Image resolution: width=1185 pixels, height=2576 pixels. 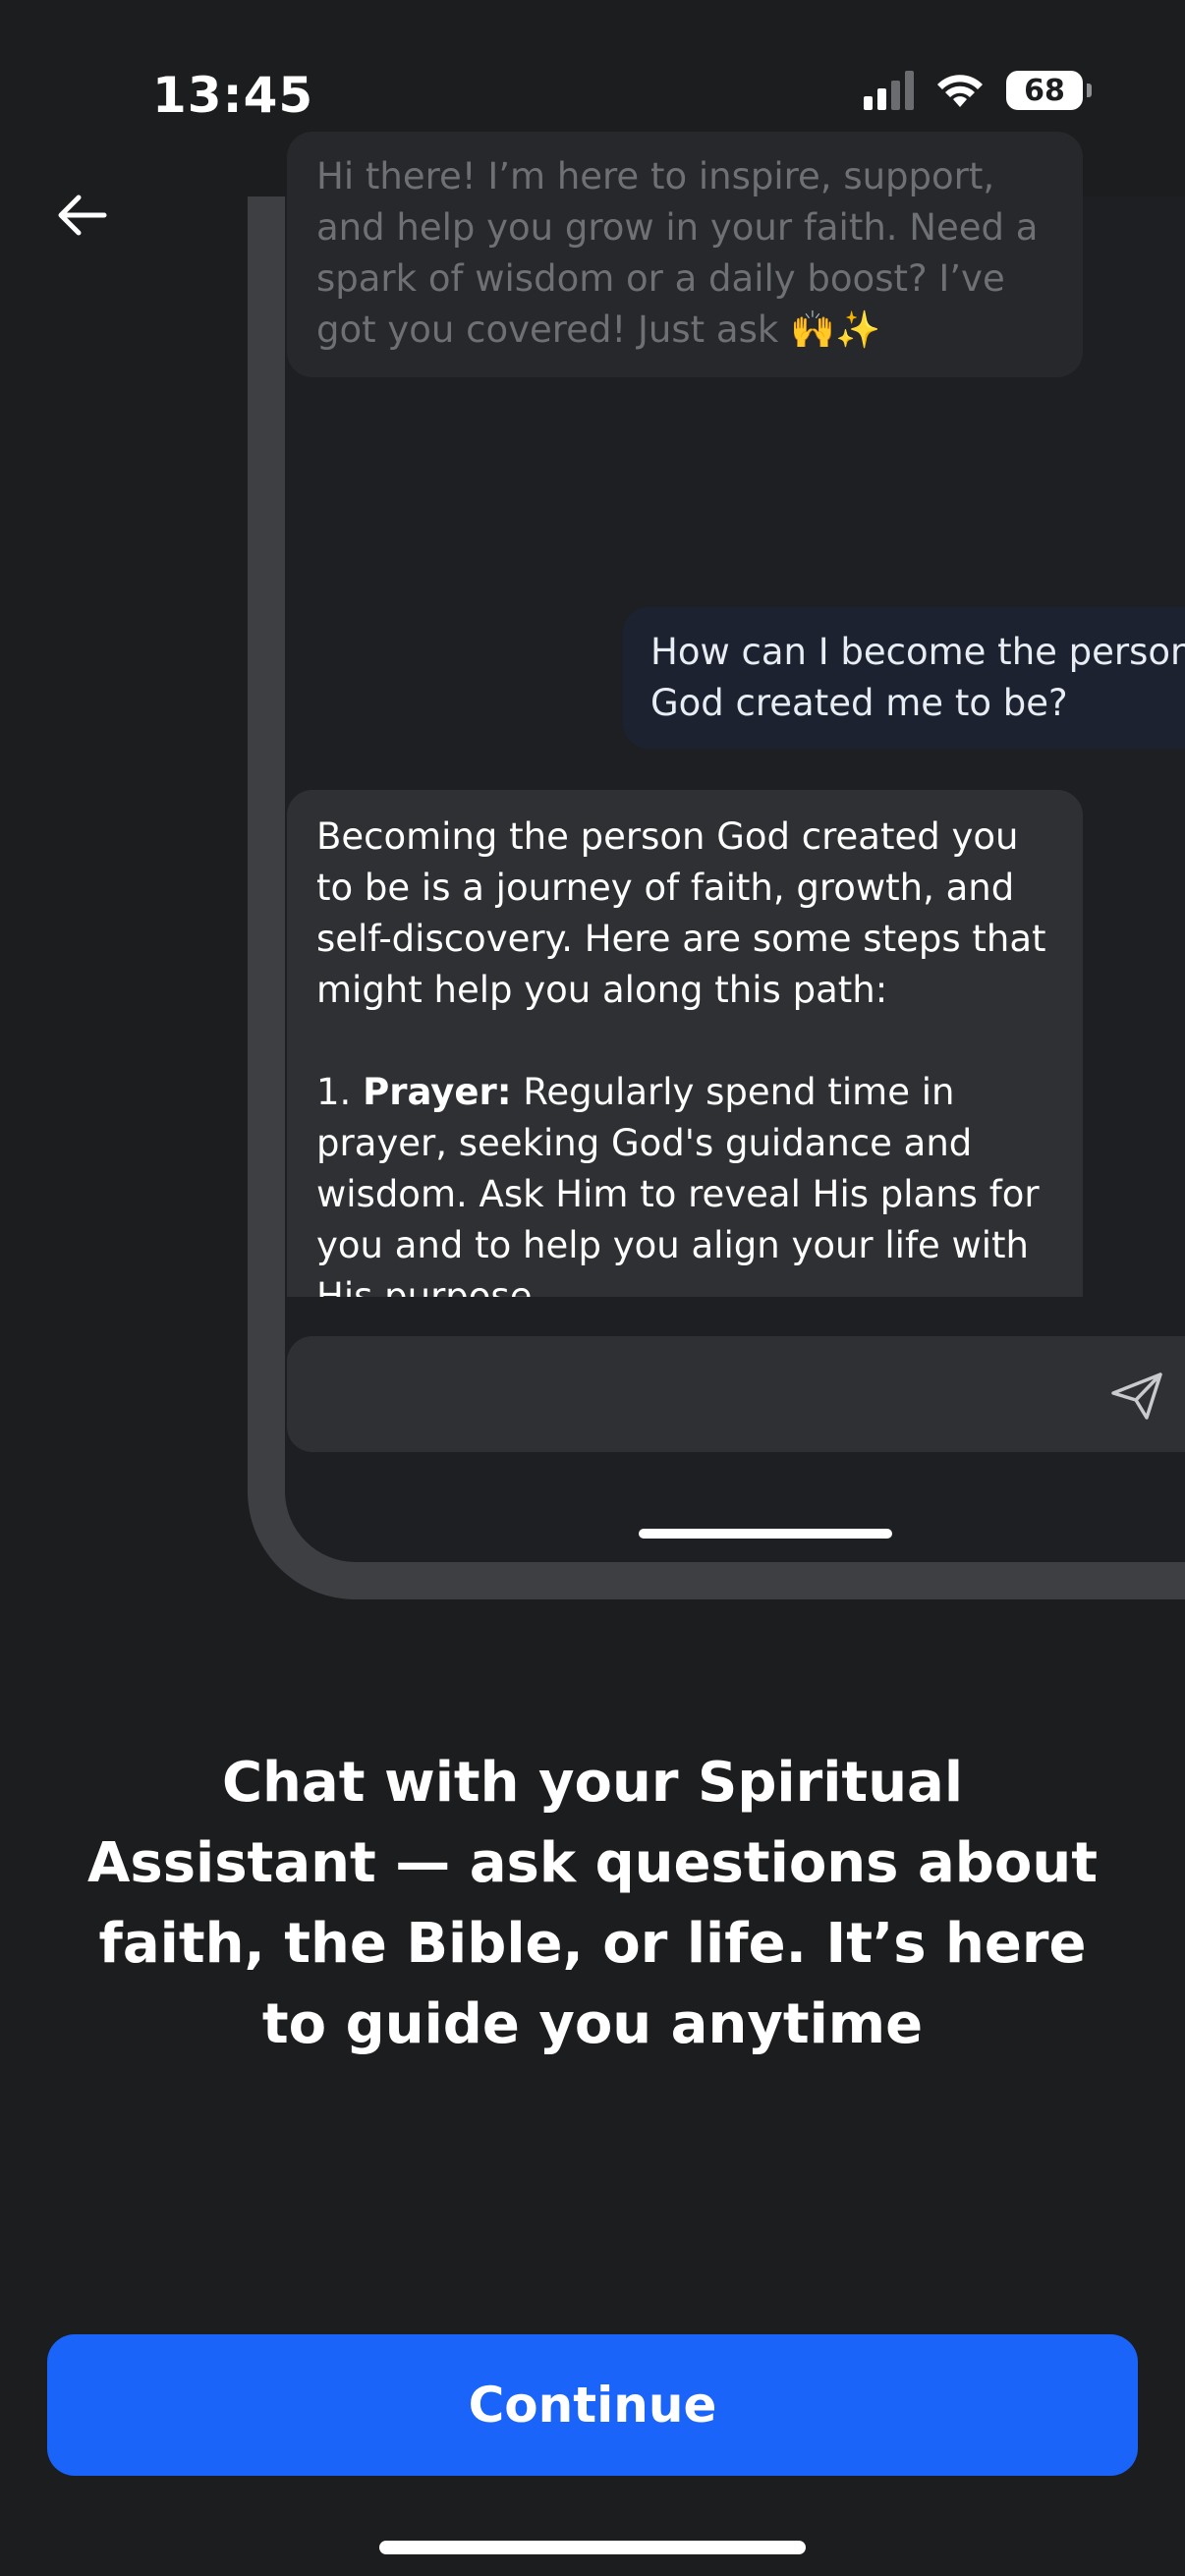 What do you see at coordinates (592, 2547) in the screenshot?
I see `home-indicator` at bounding box center [592, 2547].